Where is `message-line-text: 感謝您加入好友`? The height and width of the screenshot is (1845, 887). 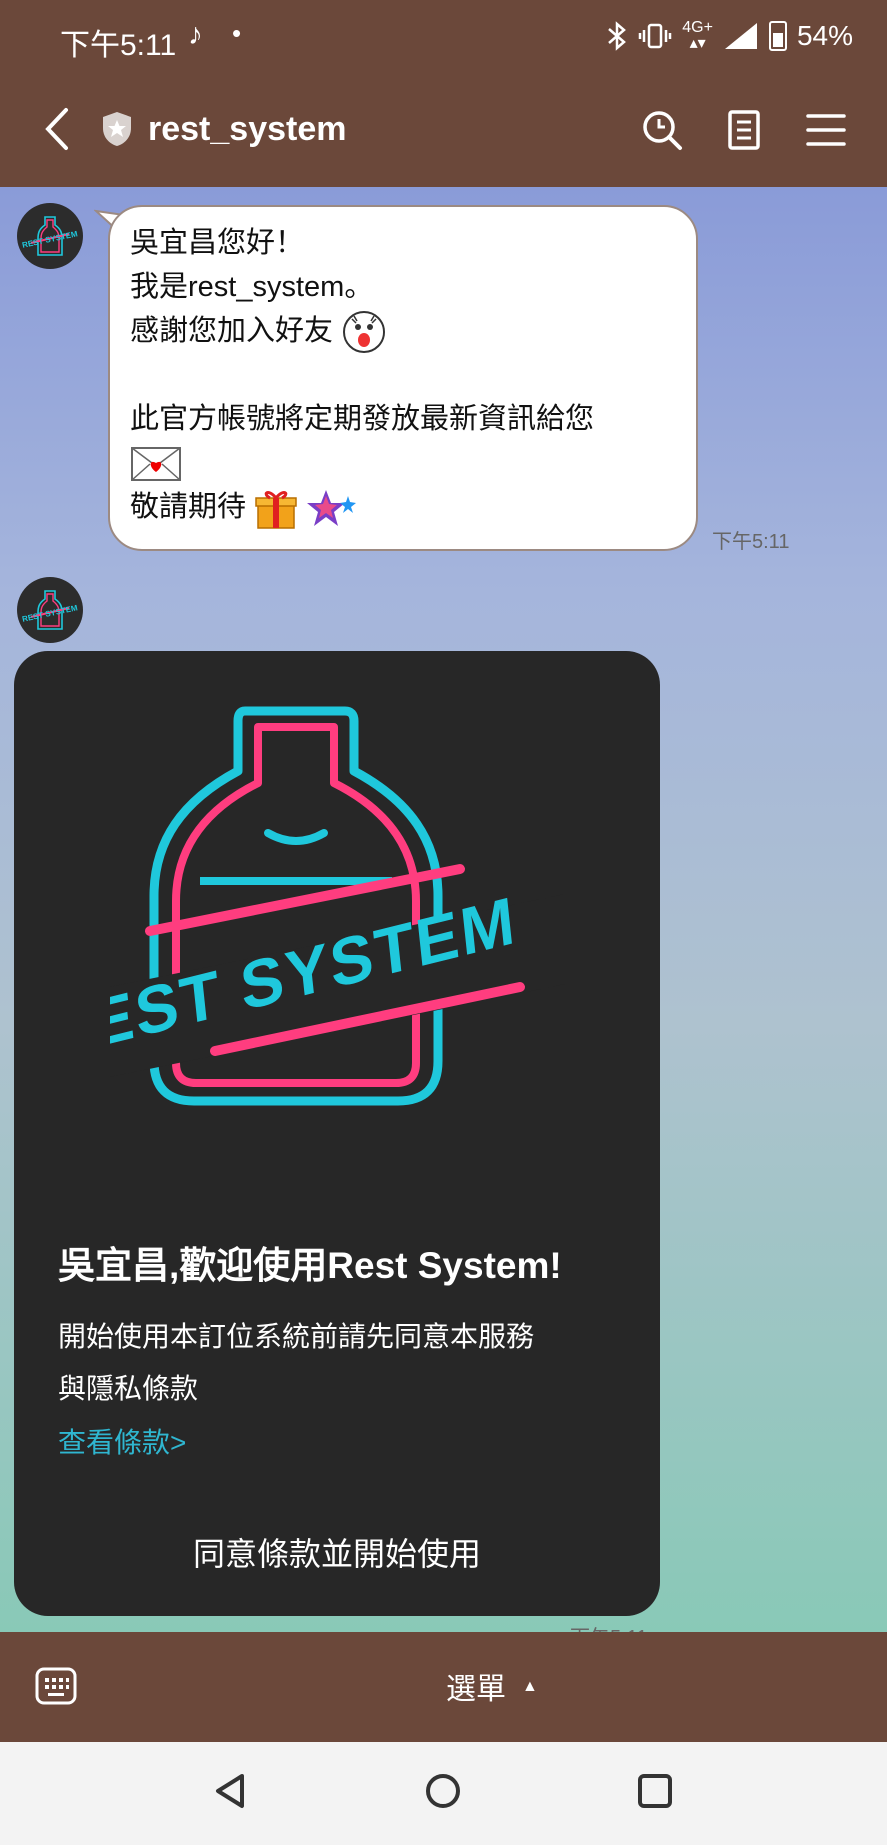
message-line-text: 感謝您加入好友 is located at coordinates (232, 331).